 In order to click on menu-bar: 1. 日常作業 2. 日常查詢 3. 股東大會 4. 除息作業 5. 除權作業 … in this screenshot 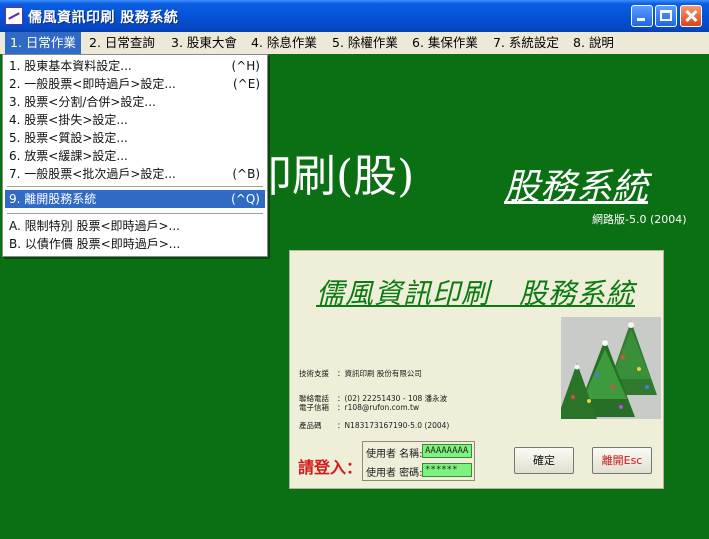, I will do `click(354, 43)`.